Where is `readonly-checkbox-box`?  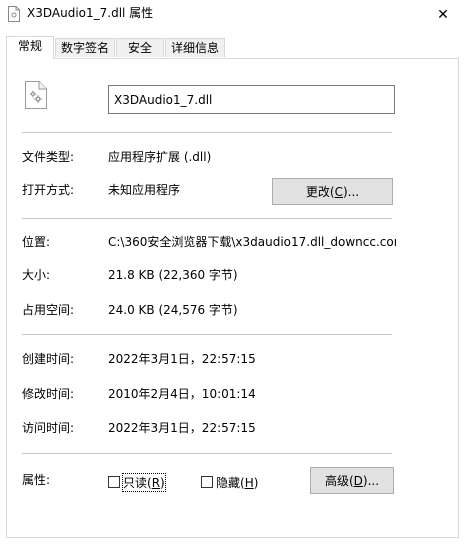
readonly-checkbox-box is located at coordinates (114, 482).